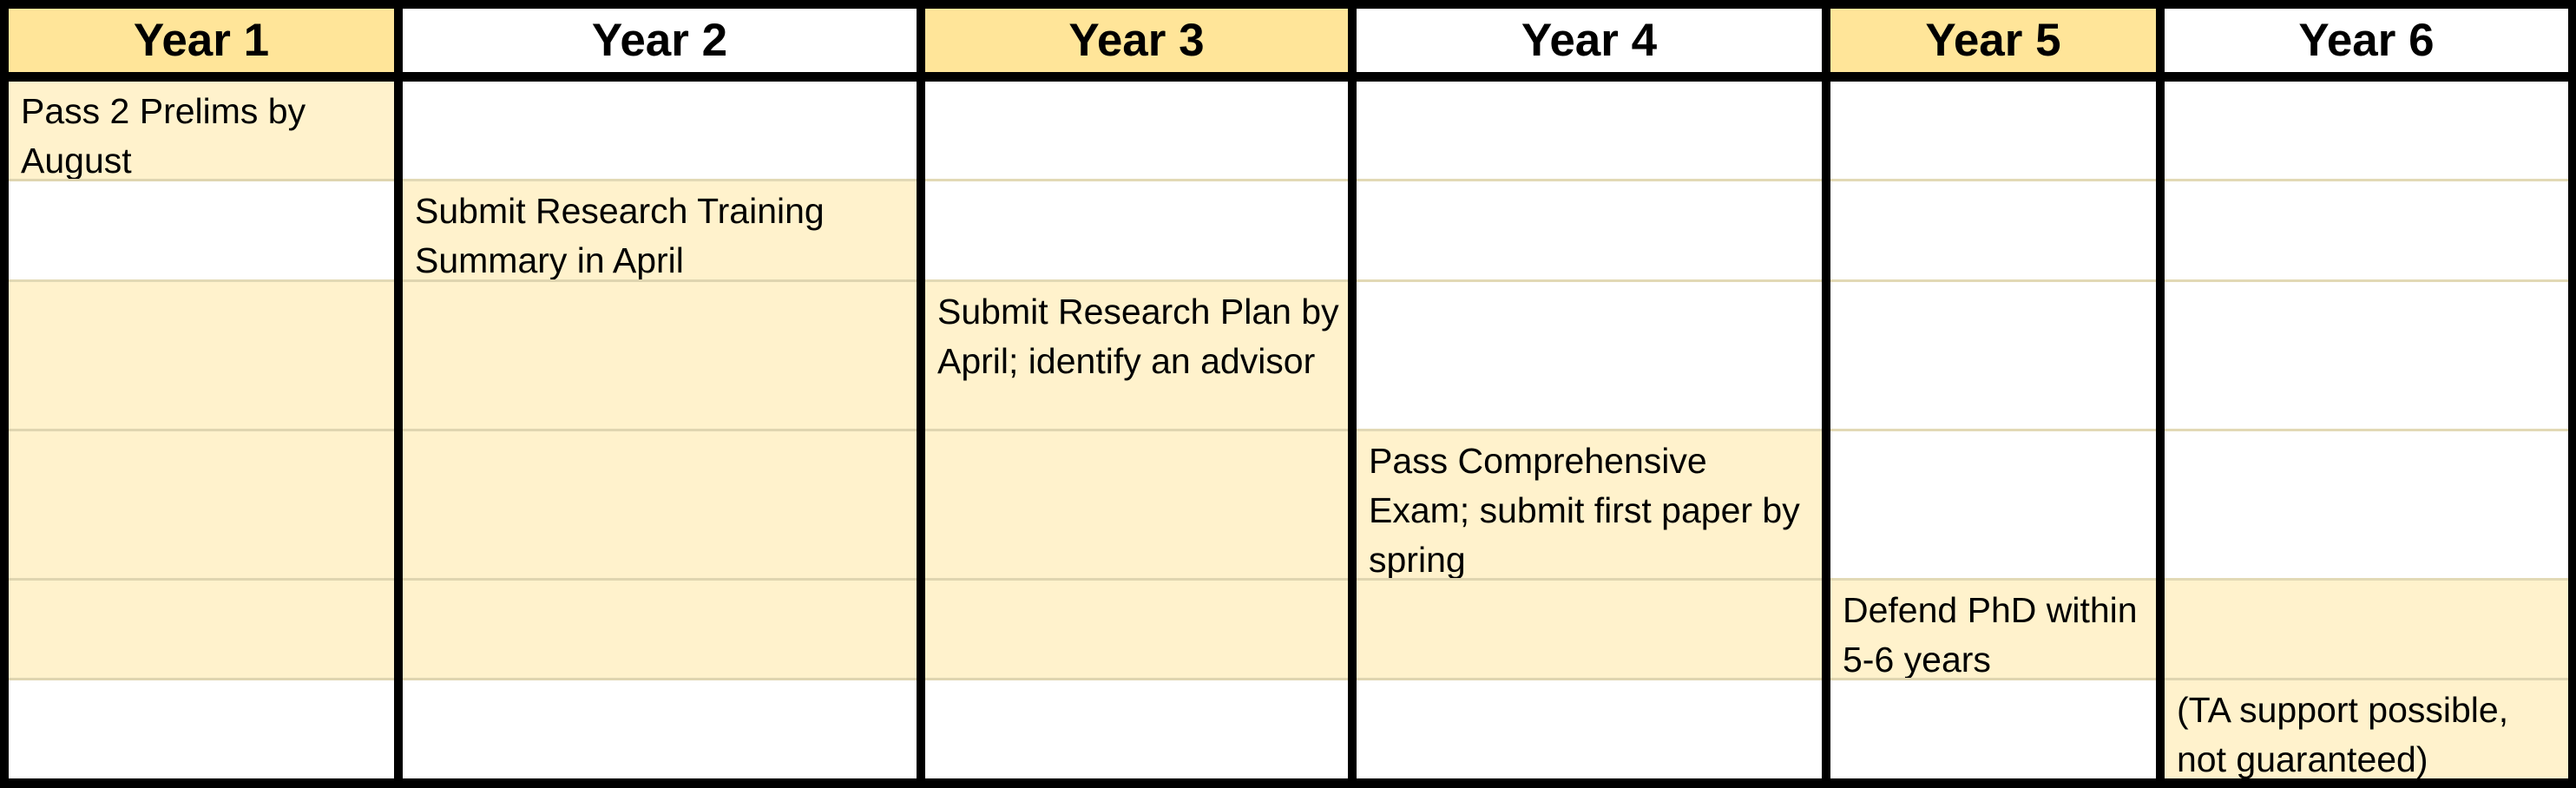 The width and height of the screenshot is (2576, 788). Describe the element at coordinates (1589, 40) in the screenshot. I see `column-header: Year 4` at that location.